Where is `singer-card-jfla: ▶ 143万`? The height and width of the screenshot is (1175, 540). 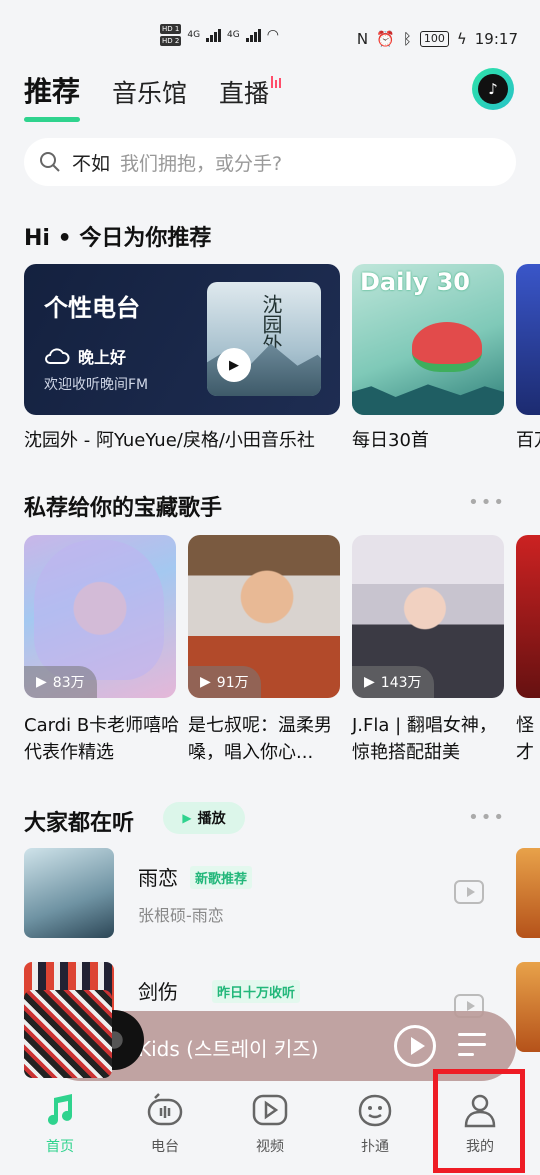
singer-card-jfla: ▶ 143万 is located at coordinates (428, 616).